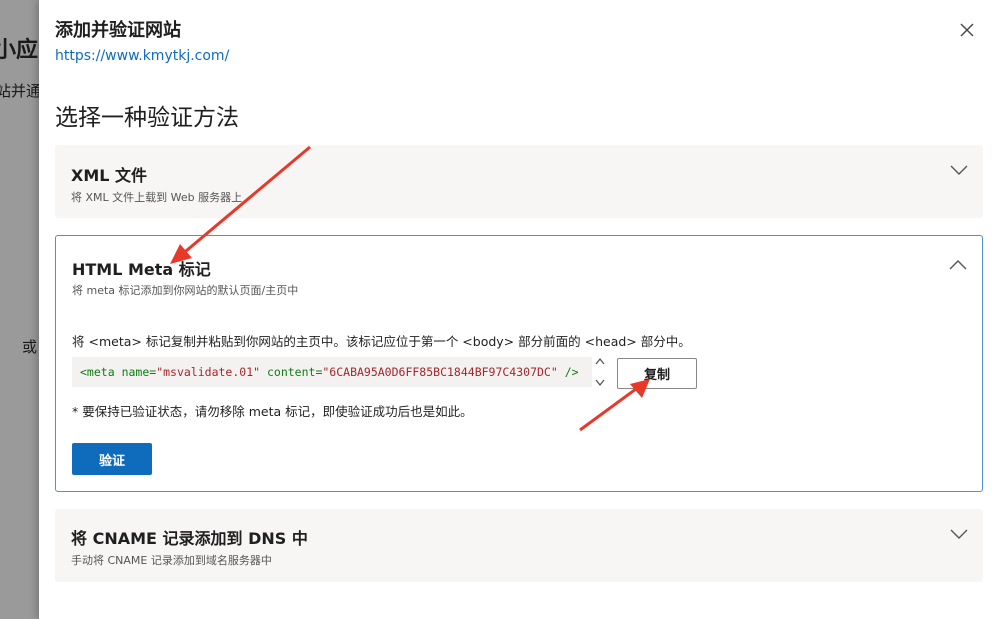  Describe the element at coordinates (185, 290) in the screenshot. I see `method-desc-html-meta: 将 meta 标记添加到你网站的默认页面/主页中` at that location.